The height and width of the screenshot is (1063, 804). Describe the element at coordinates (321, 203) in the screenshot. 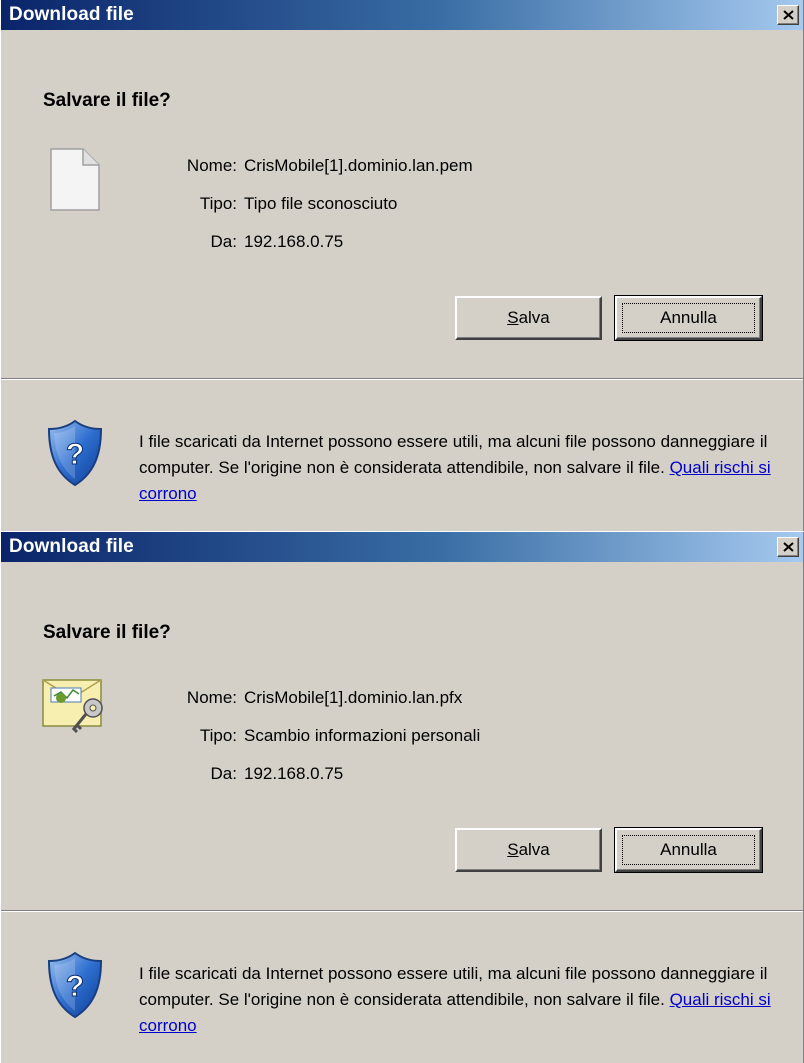

I see `file-type-value: Tipo file sconosciuto` at that location.